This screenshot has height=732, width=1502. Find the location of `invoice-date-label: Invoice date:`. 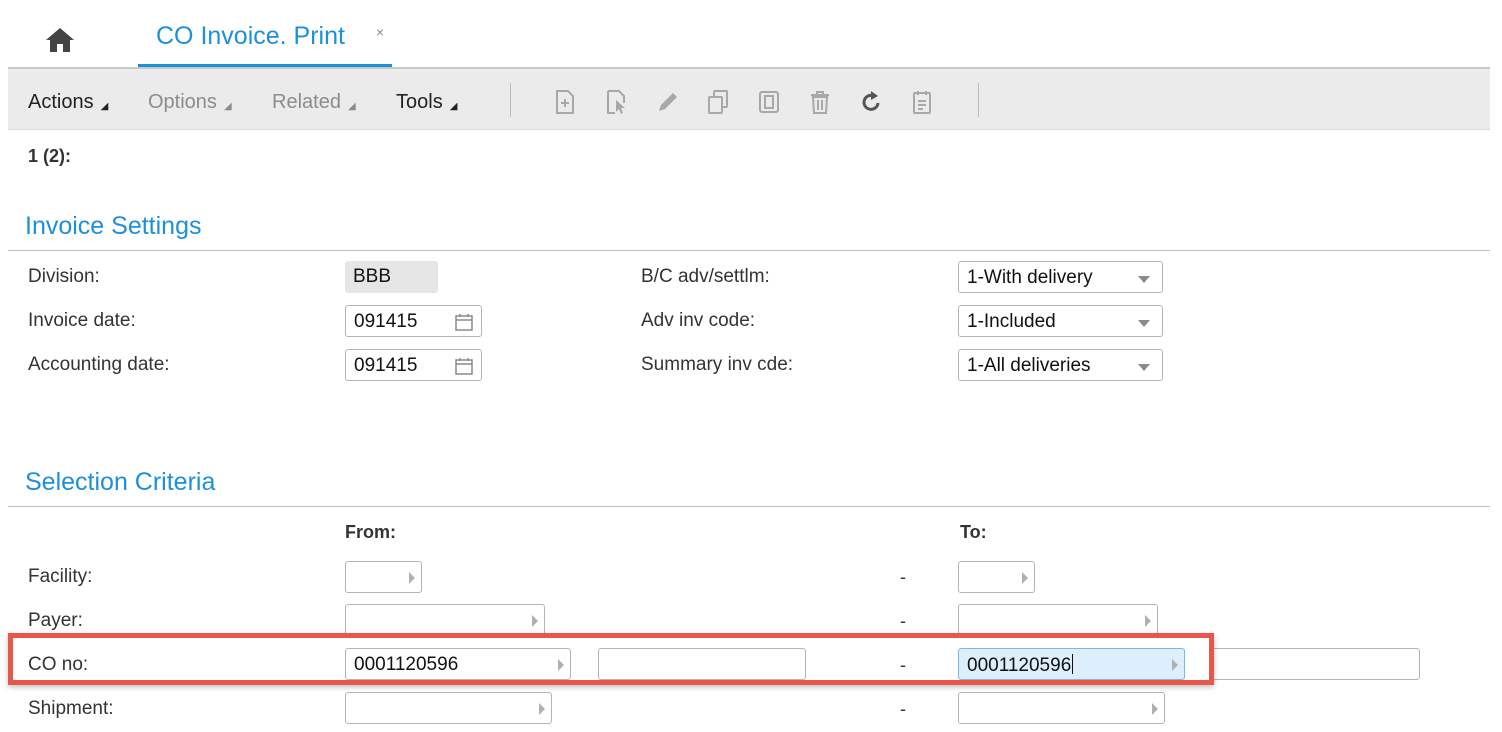

invoice-date-label: Invoice date: is located at coordinates (82, 320).